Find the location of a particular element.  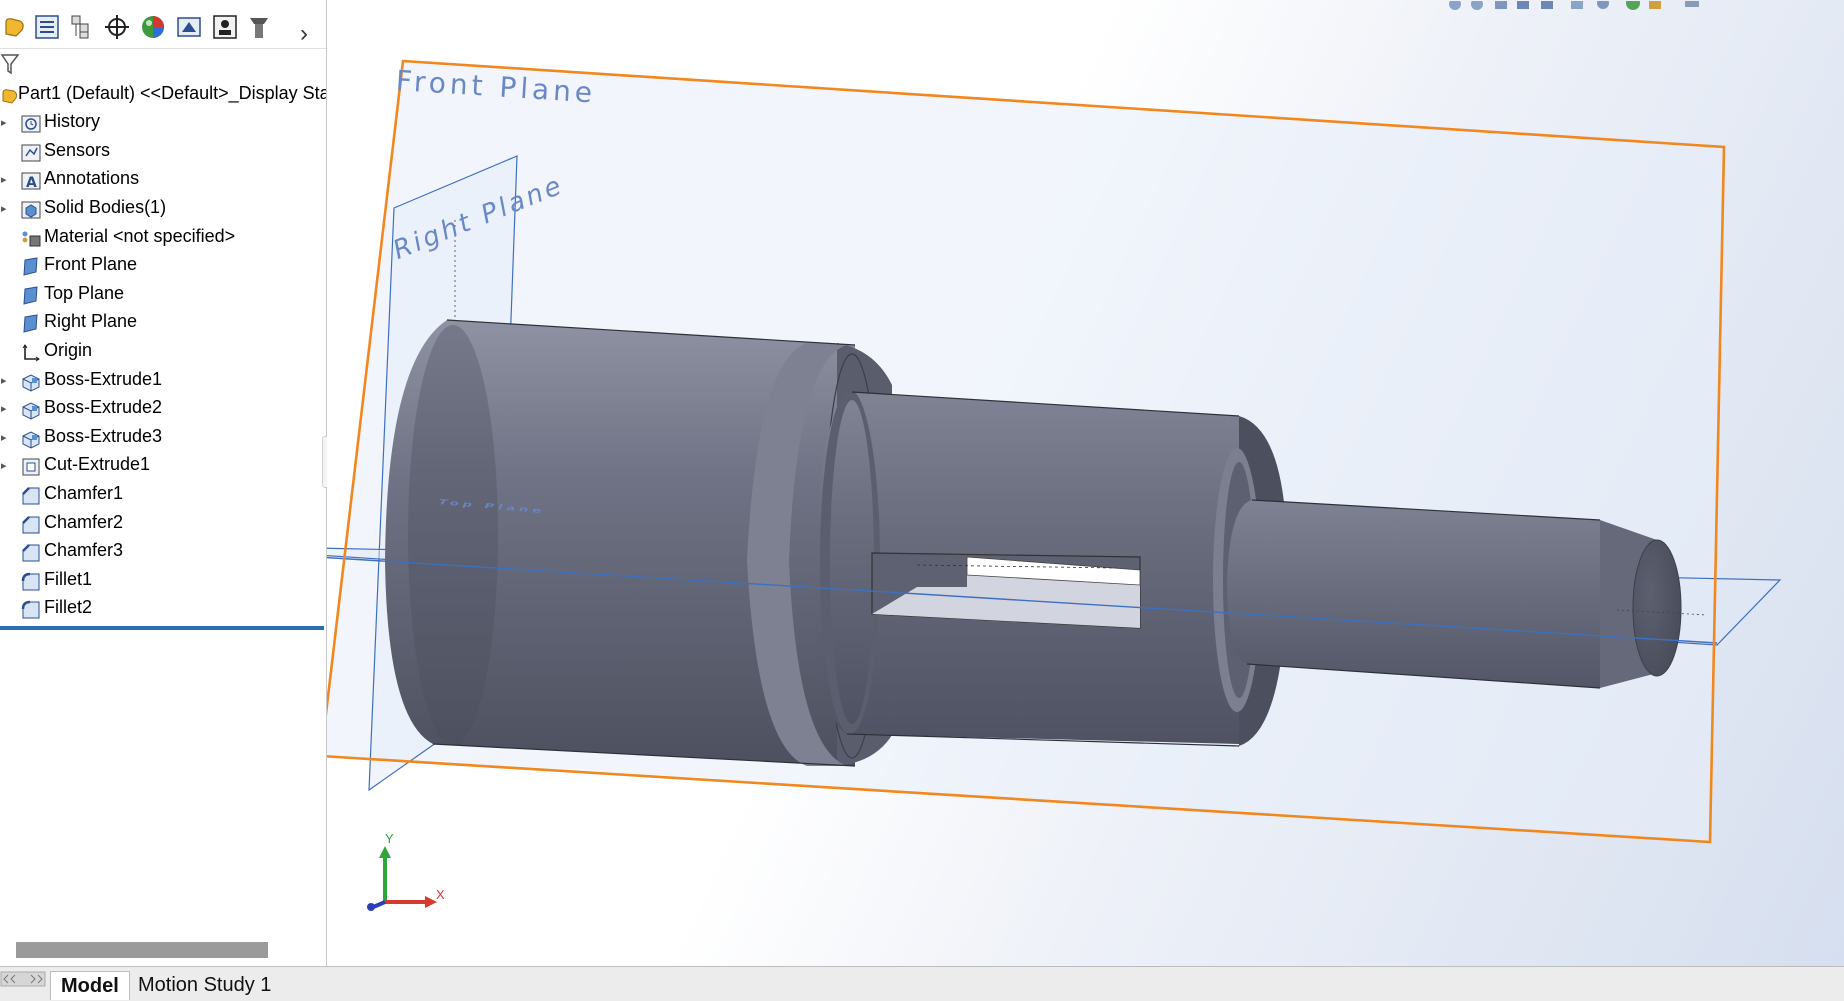

configuration-manager-icon is located at coordinates (81, 27).